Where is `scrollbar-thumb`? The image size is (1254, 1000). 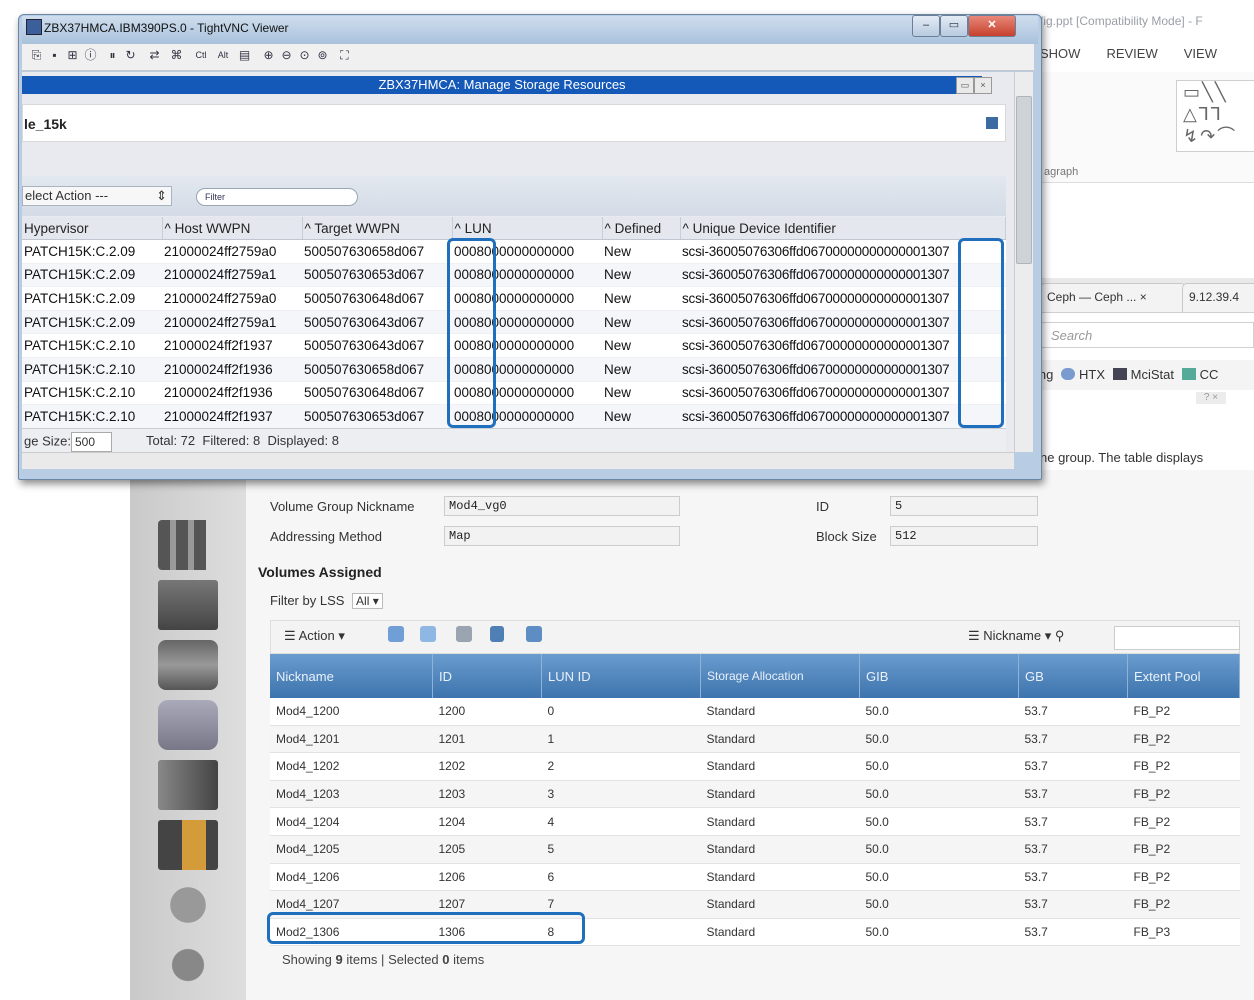
scrollbar-thumb is located at coordinates (1024, 180).